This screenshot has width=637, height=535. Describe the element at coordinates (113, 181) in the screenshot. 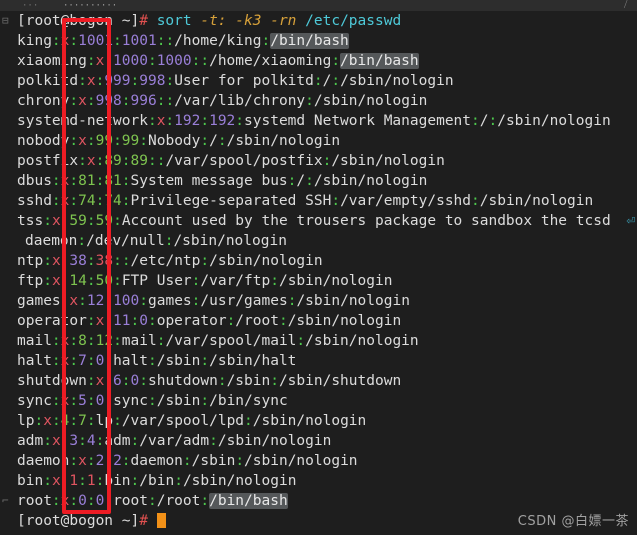

I see `passwd-gid: 81` at that location.